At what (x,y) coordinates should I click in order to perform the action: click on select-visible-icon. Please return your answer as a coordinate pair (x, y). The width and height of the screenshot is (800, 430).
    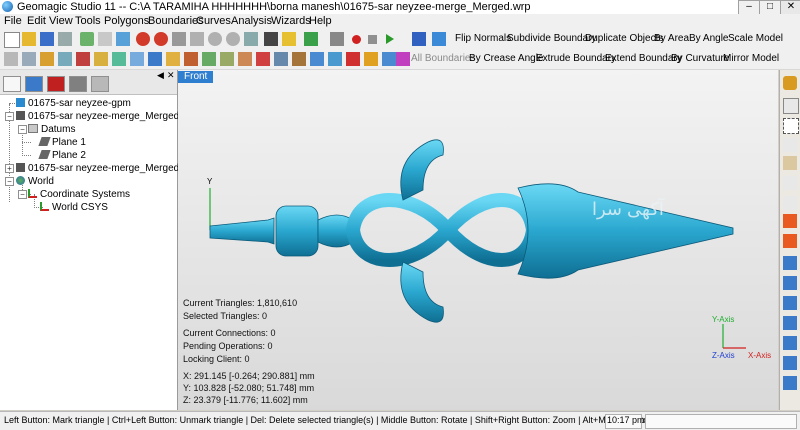
    Looking at the image, I should click on (790, 221).